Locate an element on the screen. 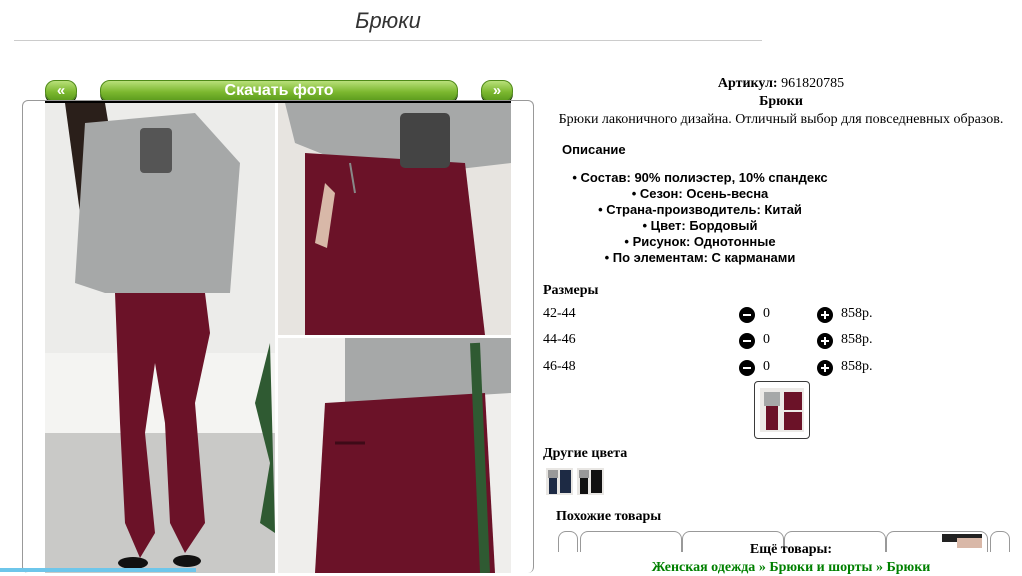 The image size is (1022, 576). category-breadcrumb: Женская одежда » Брюки и шорты » Брюки is located at coordinates (781, 568).